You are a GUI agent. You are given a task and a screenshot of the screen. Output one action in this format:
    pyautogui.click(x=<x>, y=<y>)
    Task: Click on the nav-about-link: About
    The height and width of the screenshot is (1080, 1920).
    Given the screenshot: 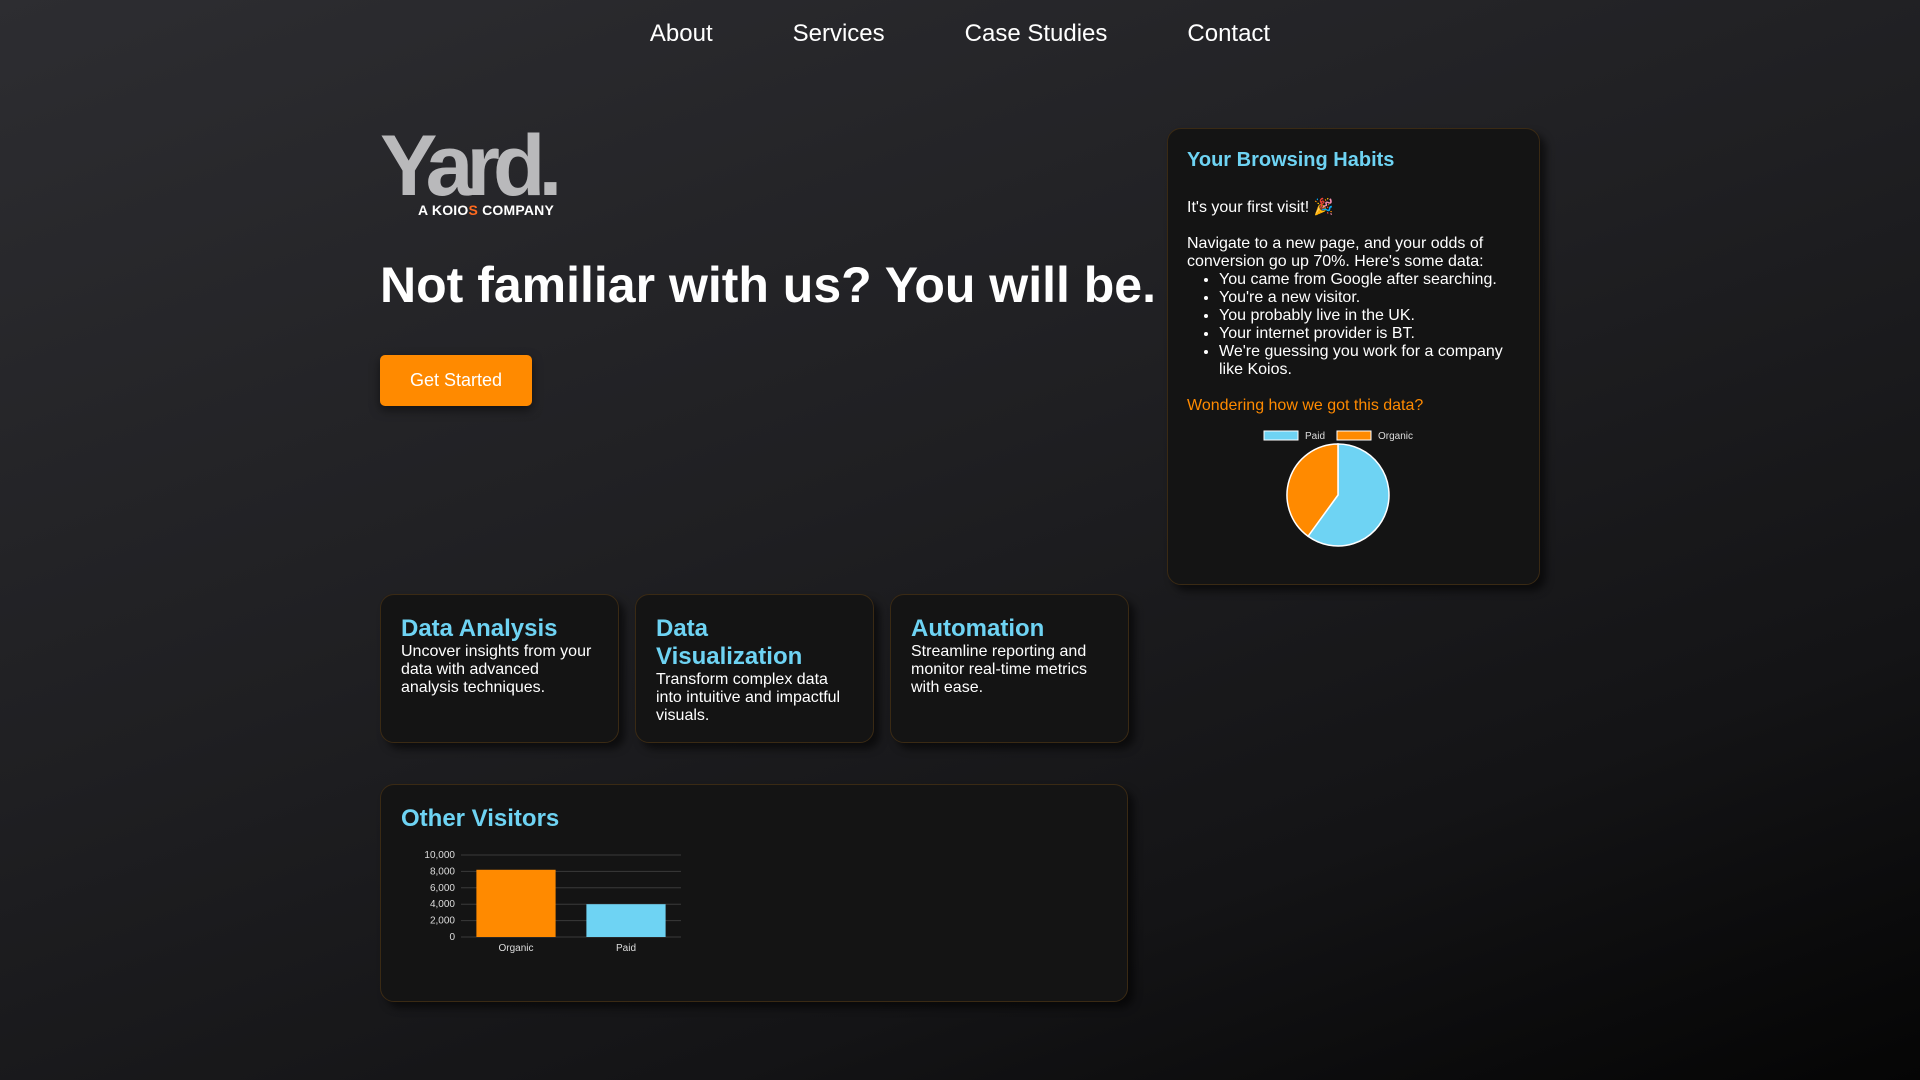 What is the action you would take?
    pyautogui.click(x=681, y=34)
    